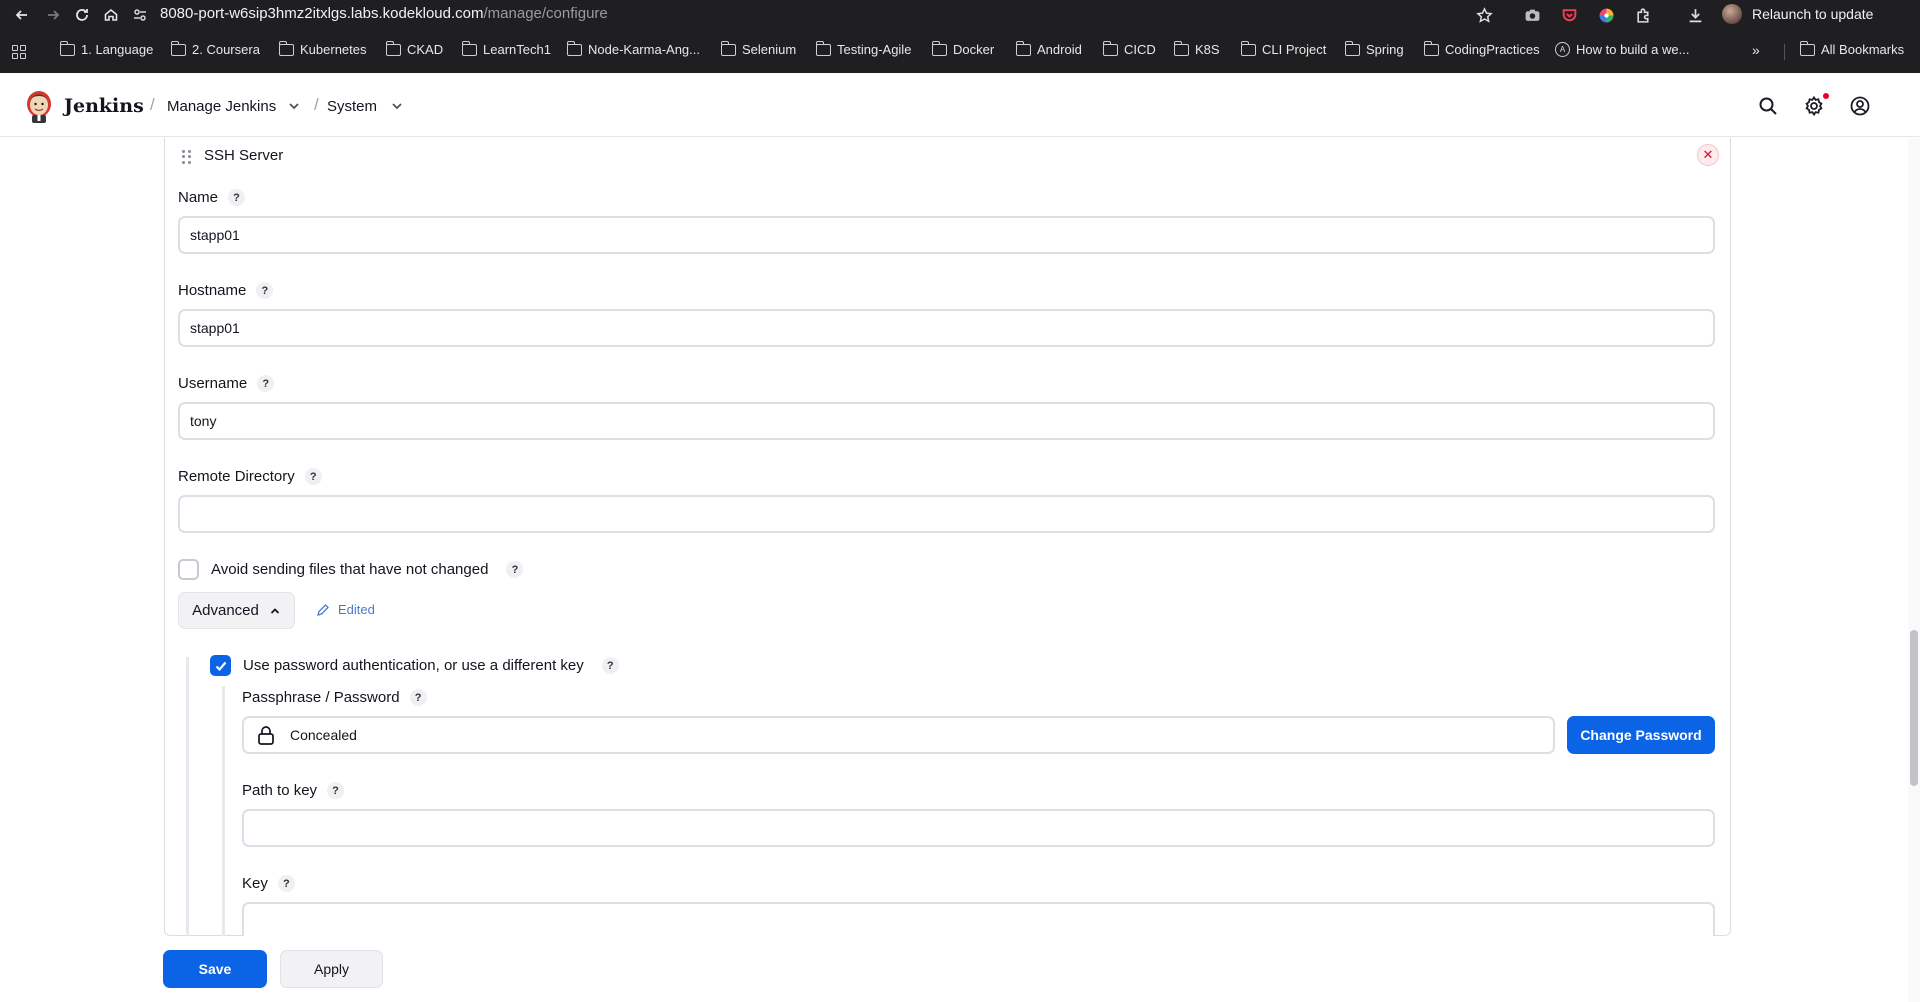 This screenshot has width=1920, height=1002. I want to click on passphrase-label: Passphrase / Password ?, so click(334, 697).